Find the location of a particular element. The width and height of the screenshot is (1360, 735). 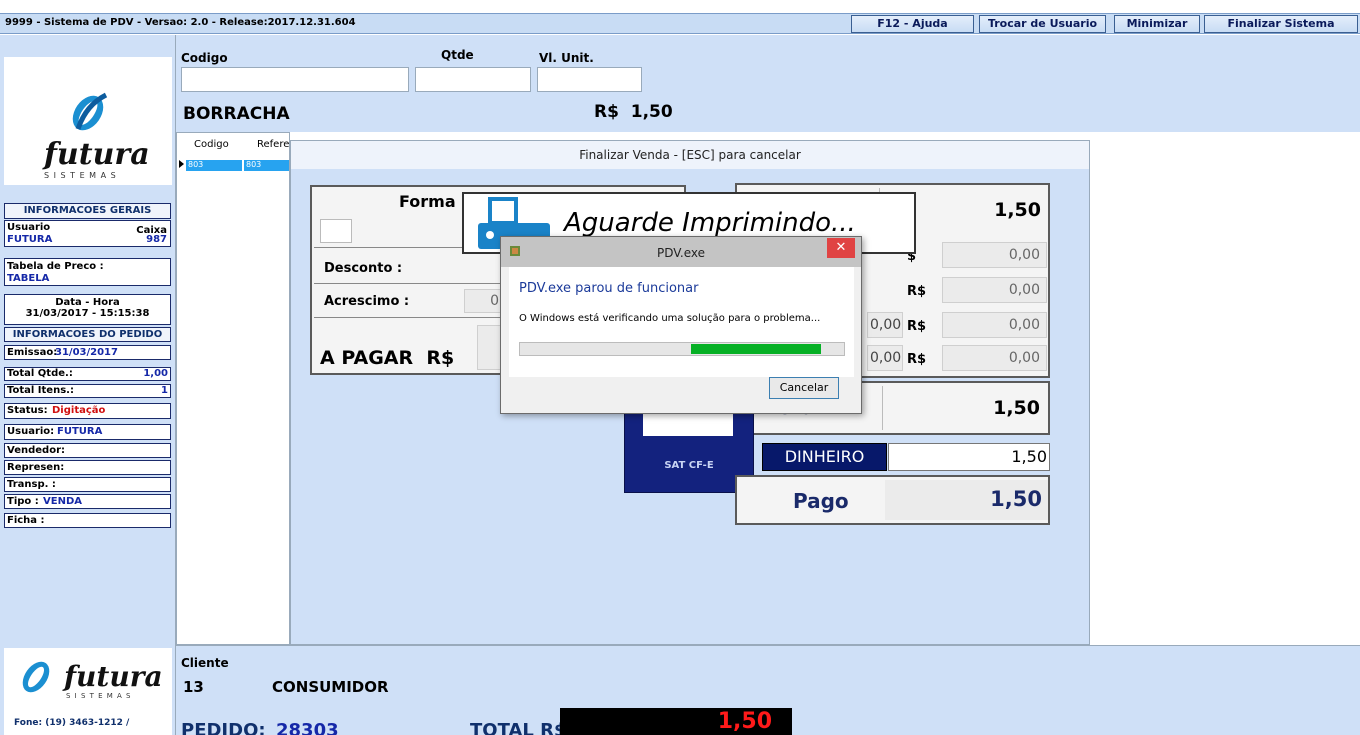

emissao-value: 31/03/2017 is located at coordinates (86, 352).